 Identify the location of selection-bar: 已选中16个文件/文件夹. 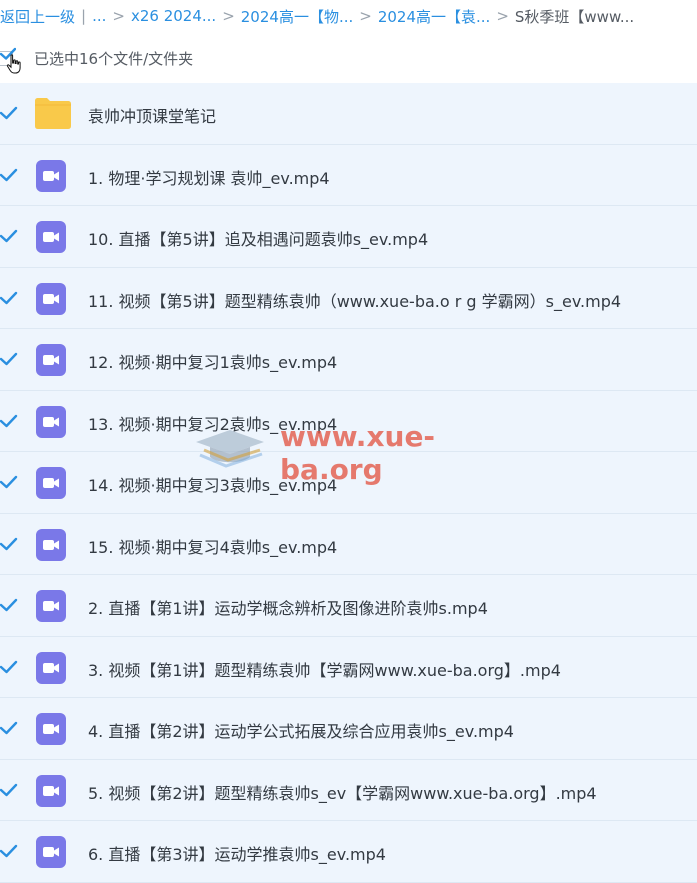
(348, 57).